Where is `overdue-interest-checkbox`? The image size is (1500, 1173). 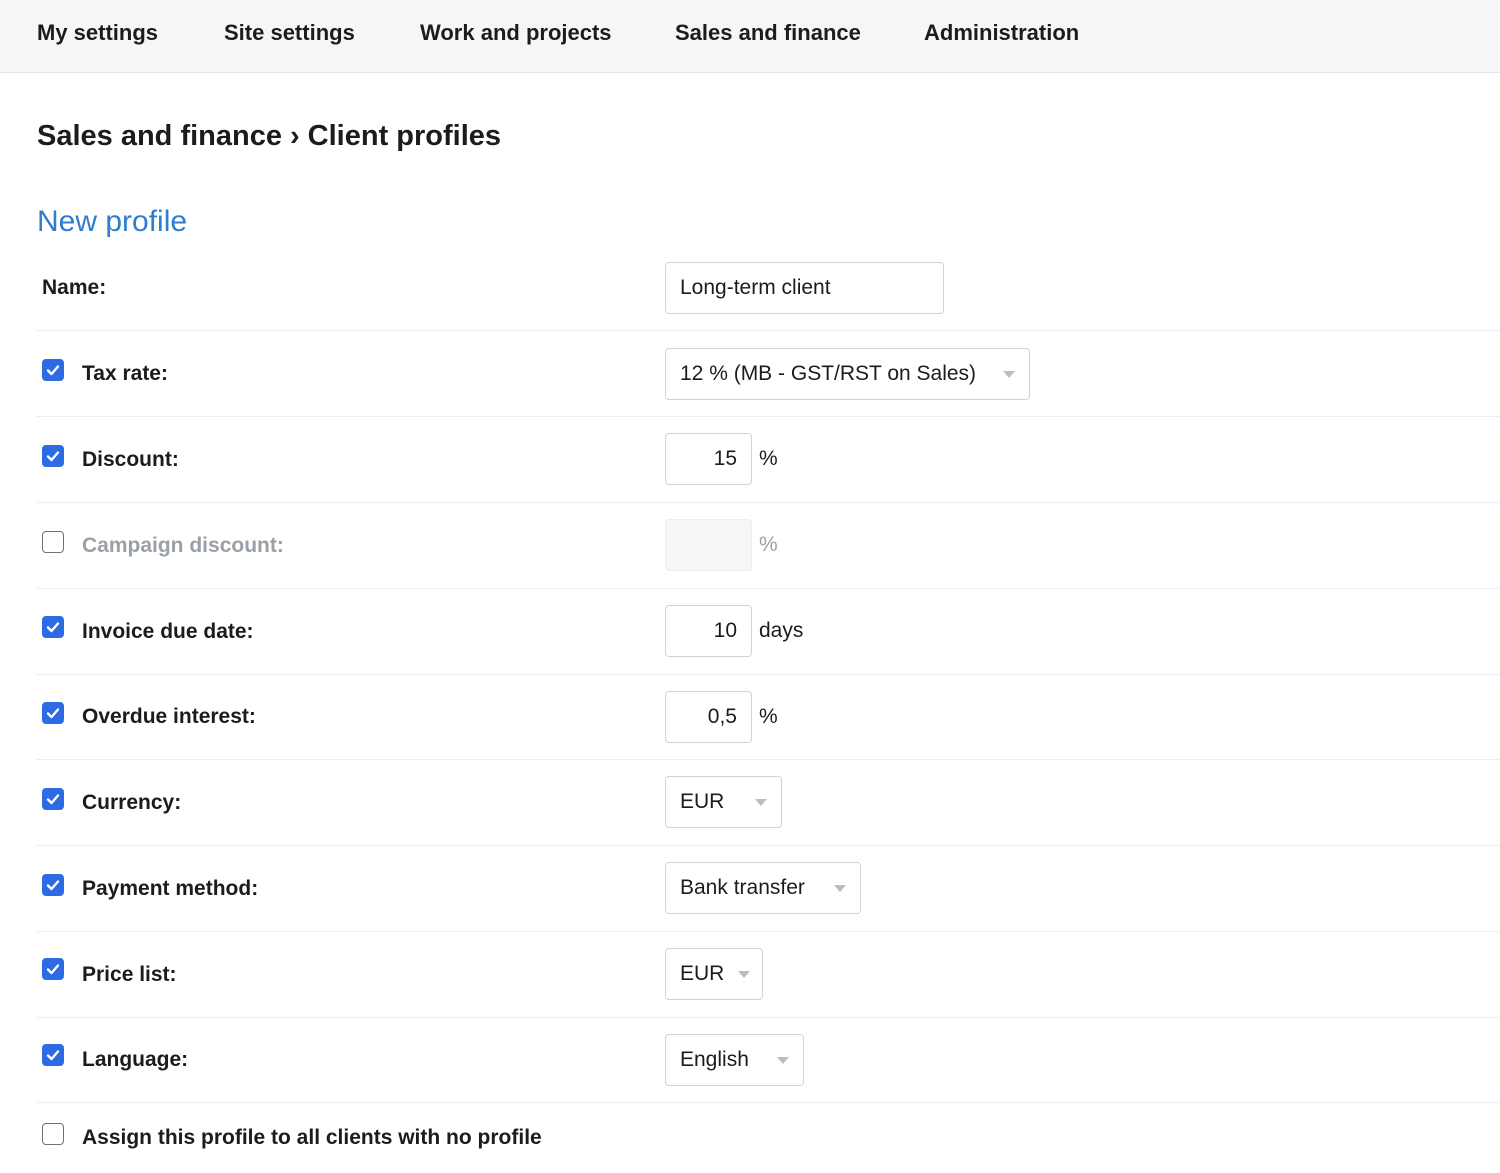
overdue-interest-checkbox is located at coordinates (53, 713).